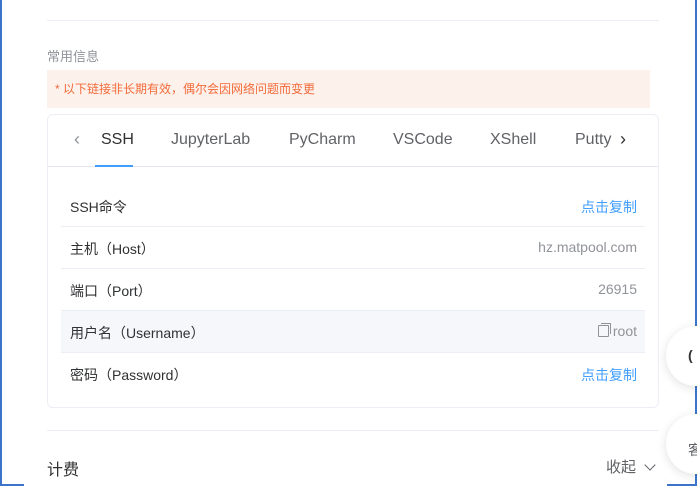 The image size is (697, 486). Describe the element at coordinates (353, 206) in the screenshot. I see `info-row-ssh-command: SSH命令 点击复制` at that location.